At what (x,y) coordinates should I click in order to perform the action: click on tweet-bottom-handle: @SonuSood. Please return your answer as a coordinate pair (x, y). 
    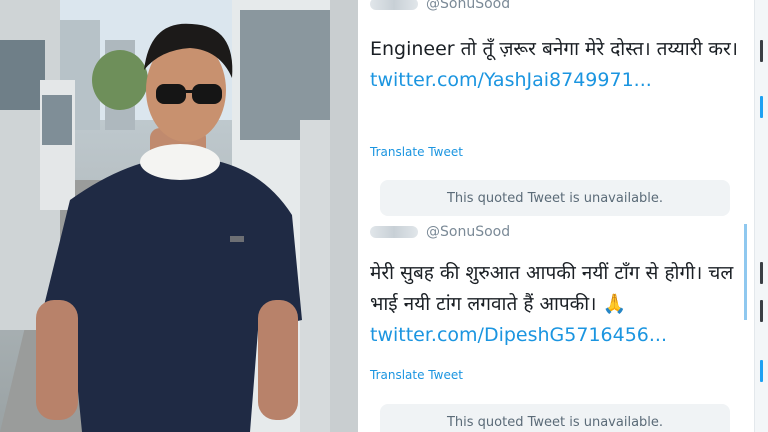
    Looking at the image, I should click on (468, 232).